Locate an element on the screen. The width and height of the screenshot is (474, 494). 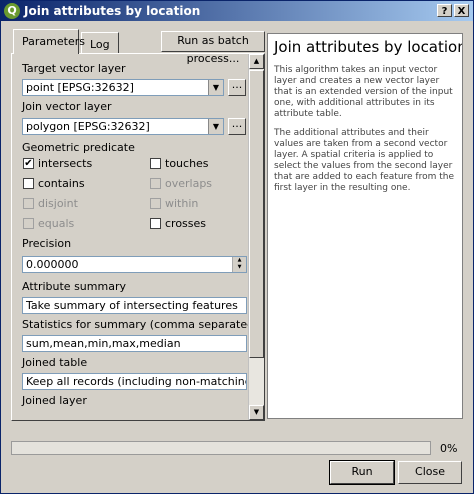
precision-value: 0.000000 is located at coordinates (52, 264).